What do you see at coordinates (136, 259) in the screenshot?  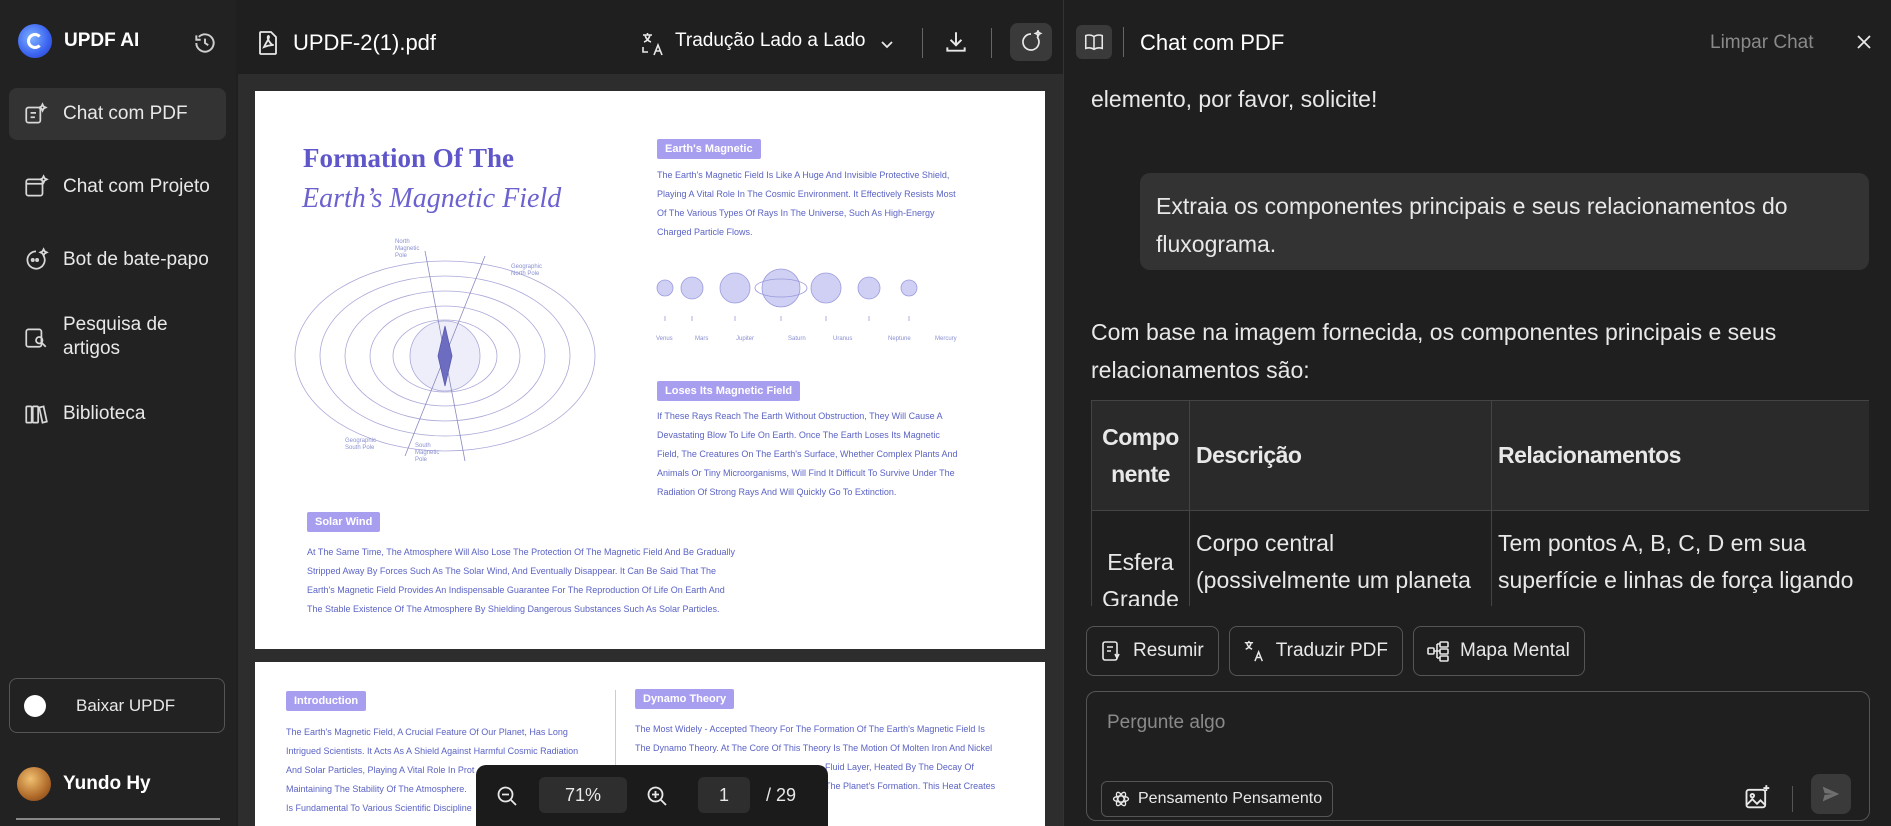 I see `sidebar-item-label: Bot de bate-papo` at bounding box center [136, 259].